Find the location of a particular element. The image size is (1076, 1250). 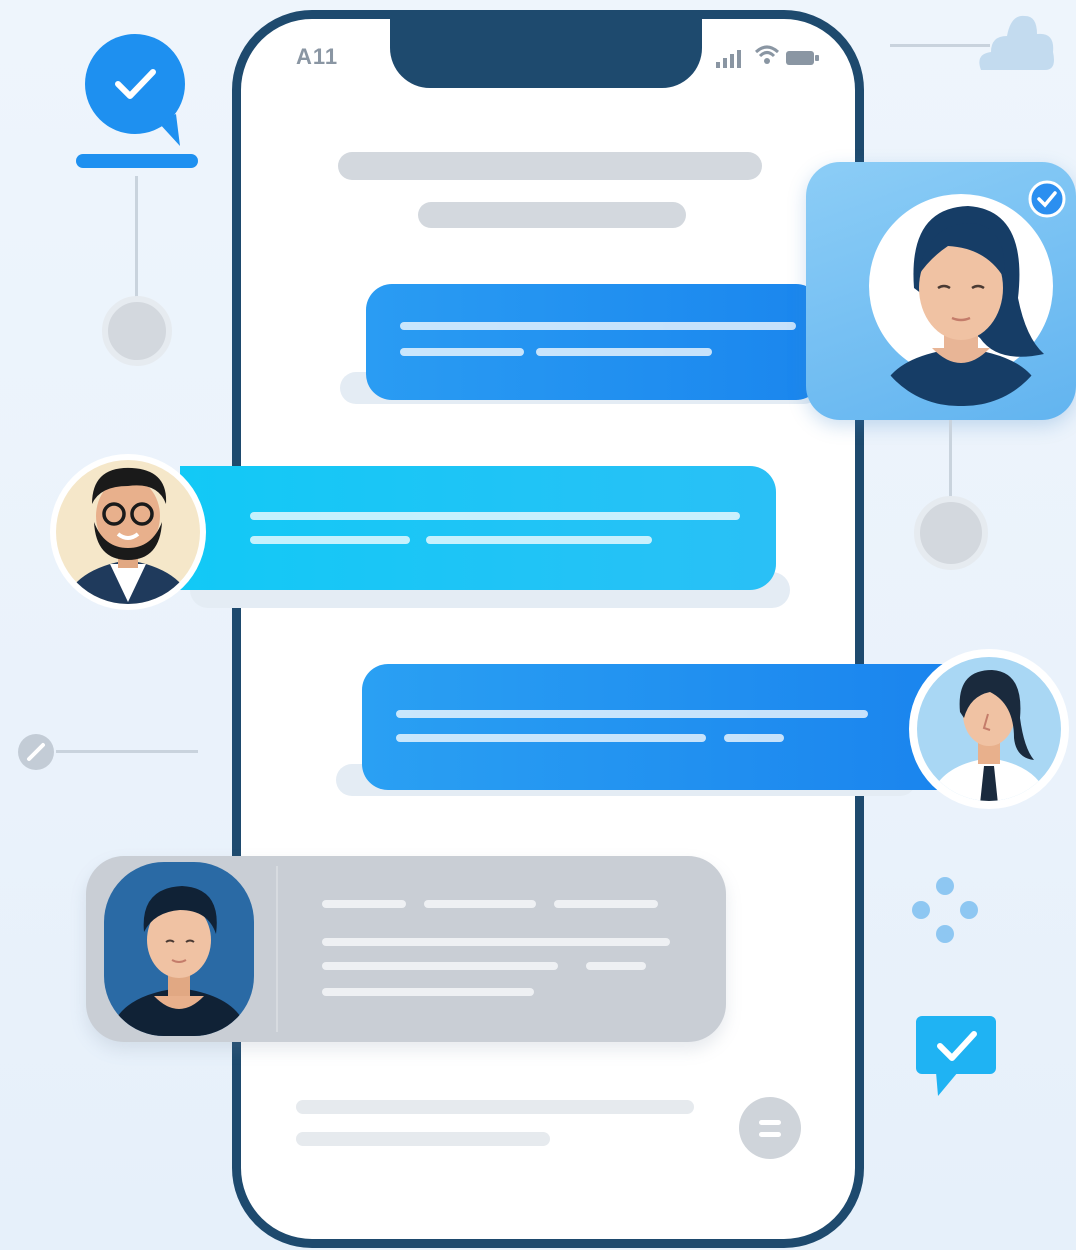

subheader-placeholder-bar is located at coordinates (552, 215).